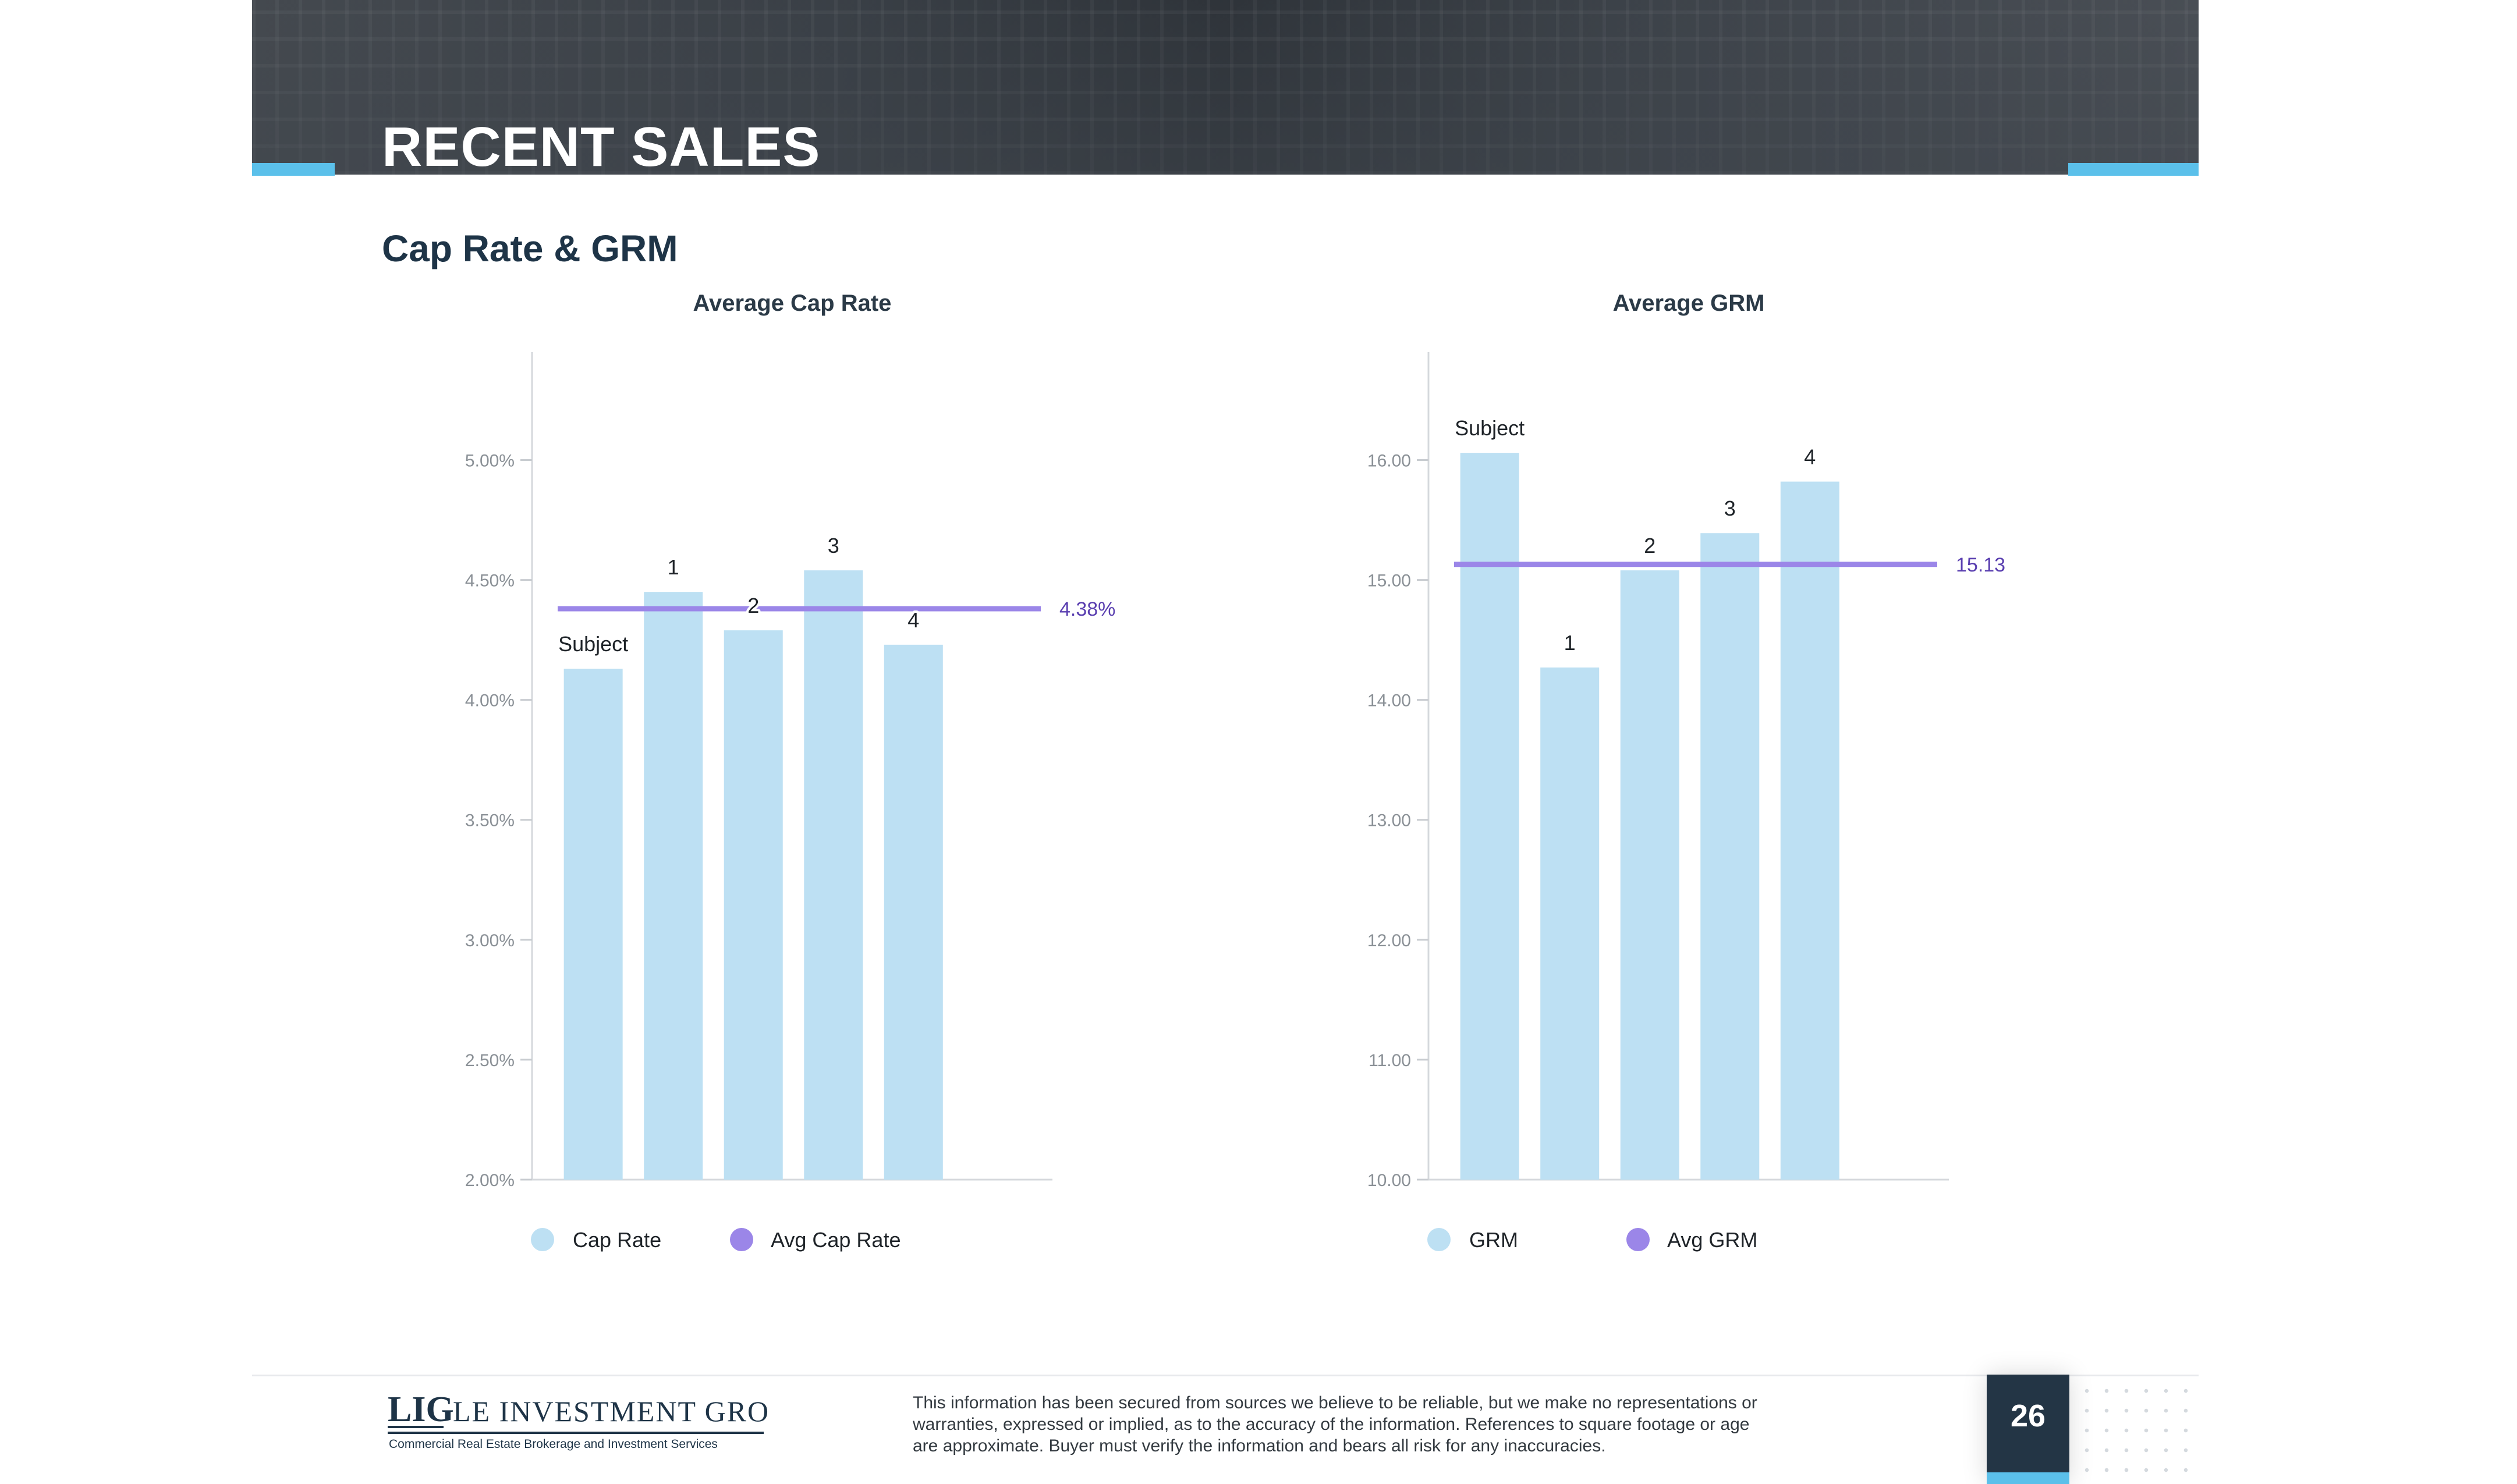 This screenshot has height=1484, width=2517. I want to click on svg-text: LIG, so click(421, 1409).